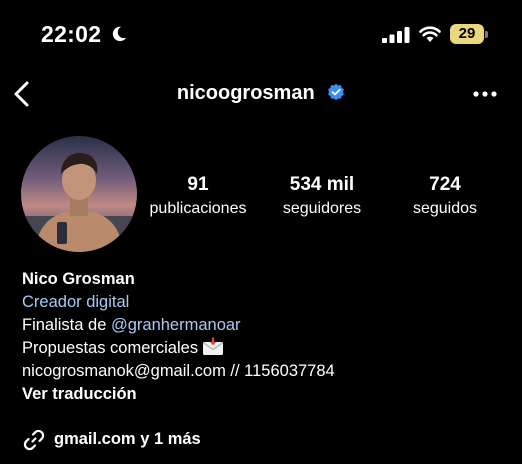 The image size is (522, 464). I want to click on stat-followers: 534 mil seguidores, so click(322, 197).